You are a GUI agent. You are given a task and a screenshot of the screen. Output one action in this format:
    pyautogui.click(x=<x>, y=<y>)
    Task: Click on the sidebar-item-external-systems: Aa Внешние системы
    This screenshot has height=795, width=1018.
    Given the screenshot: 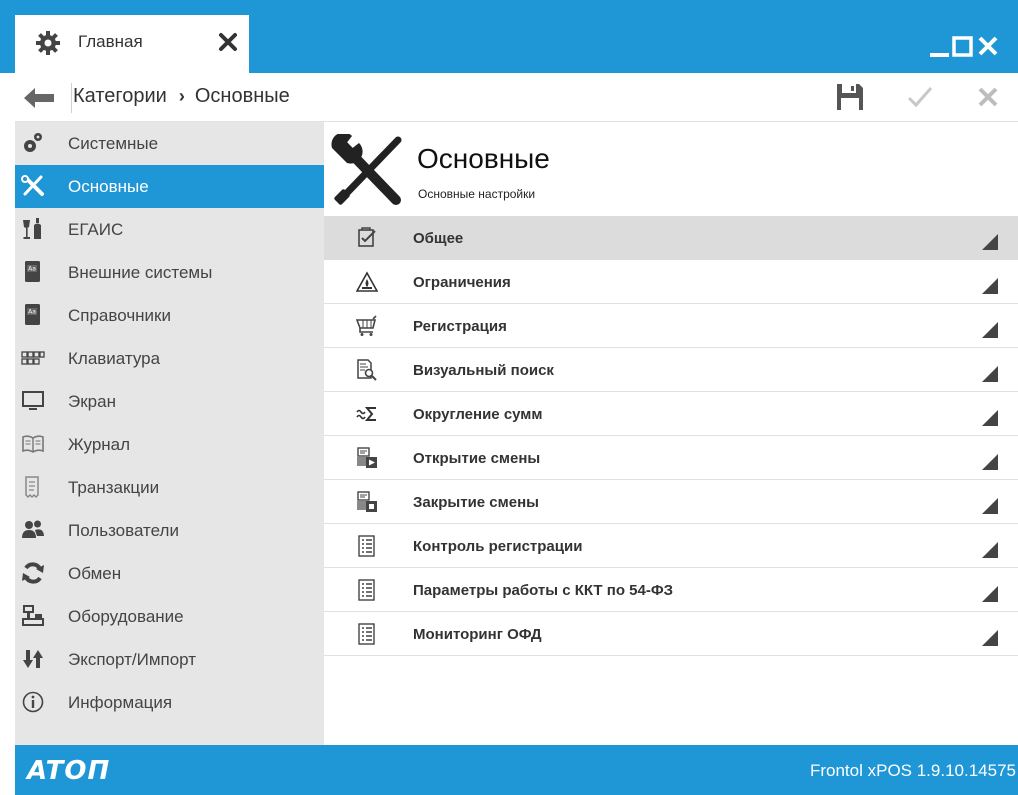 What is the action you would take?
    pyautogui.click(x=169, y=272)
    